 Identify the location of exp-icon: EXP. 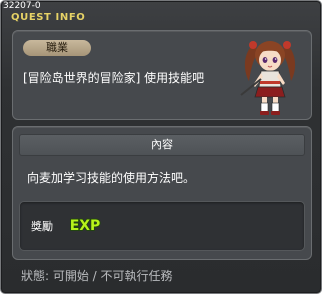
(85, 225).